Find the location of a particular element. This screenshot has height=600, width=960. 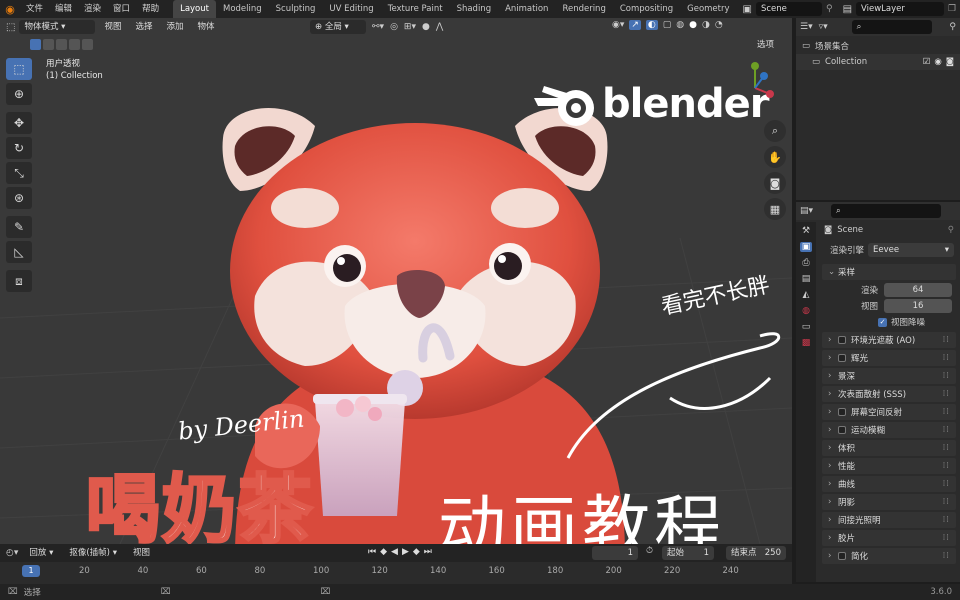

xray-icon: ▢ is located at coordinates (667, 25).